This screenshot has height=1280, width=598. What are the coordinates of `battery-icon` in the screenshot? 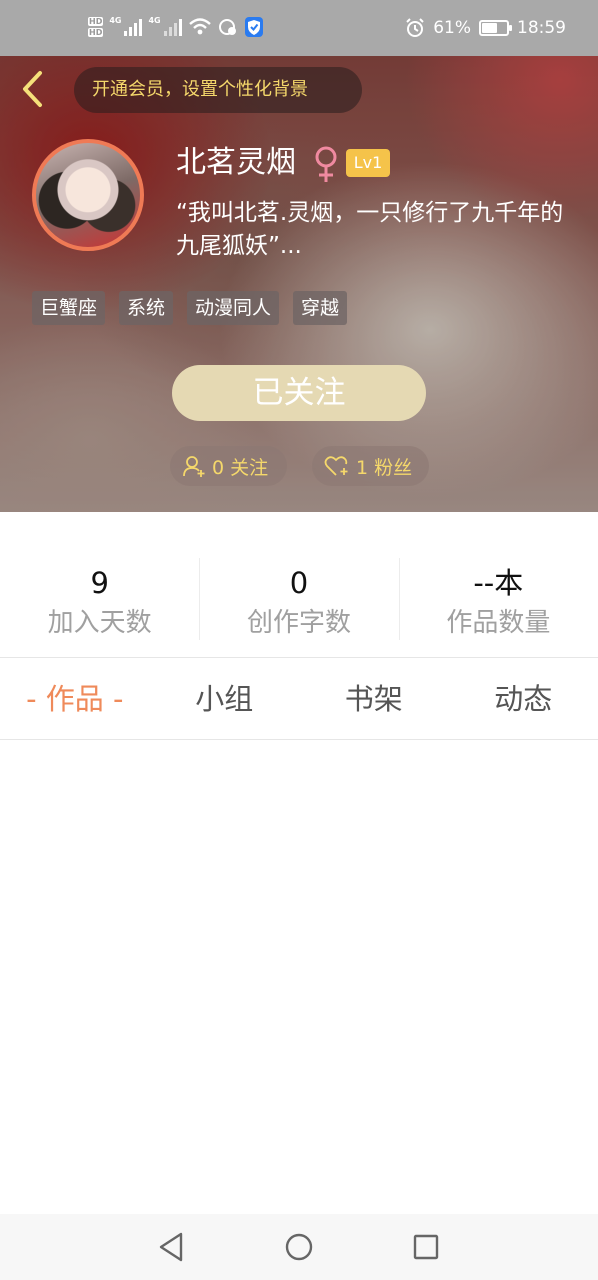 It's located at (495, 28).